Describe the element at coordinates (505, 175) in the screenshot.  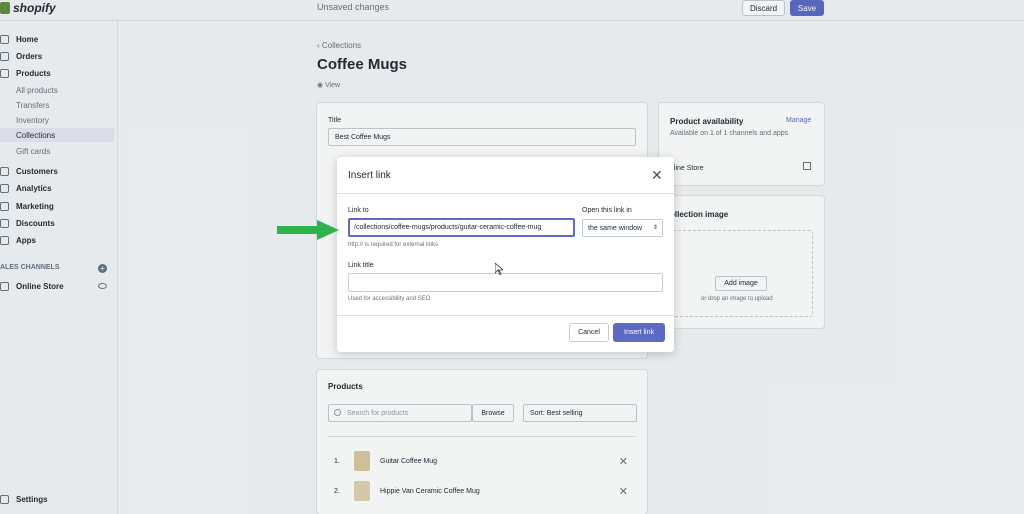
I see `modal-header: Insert link ✕` at that location.